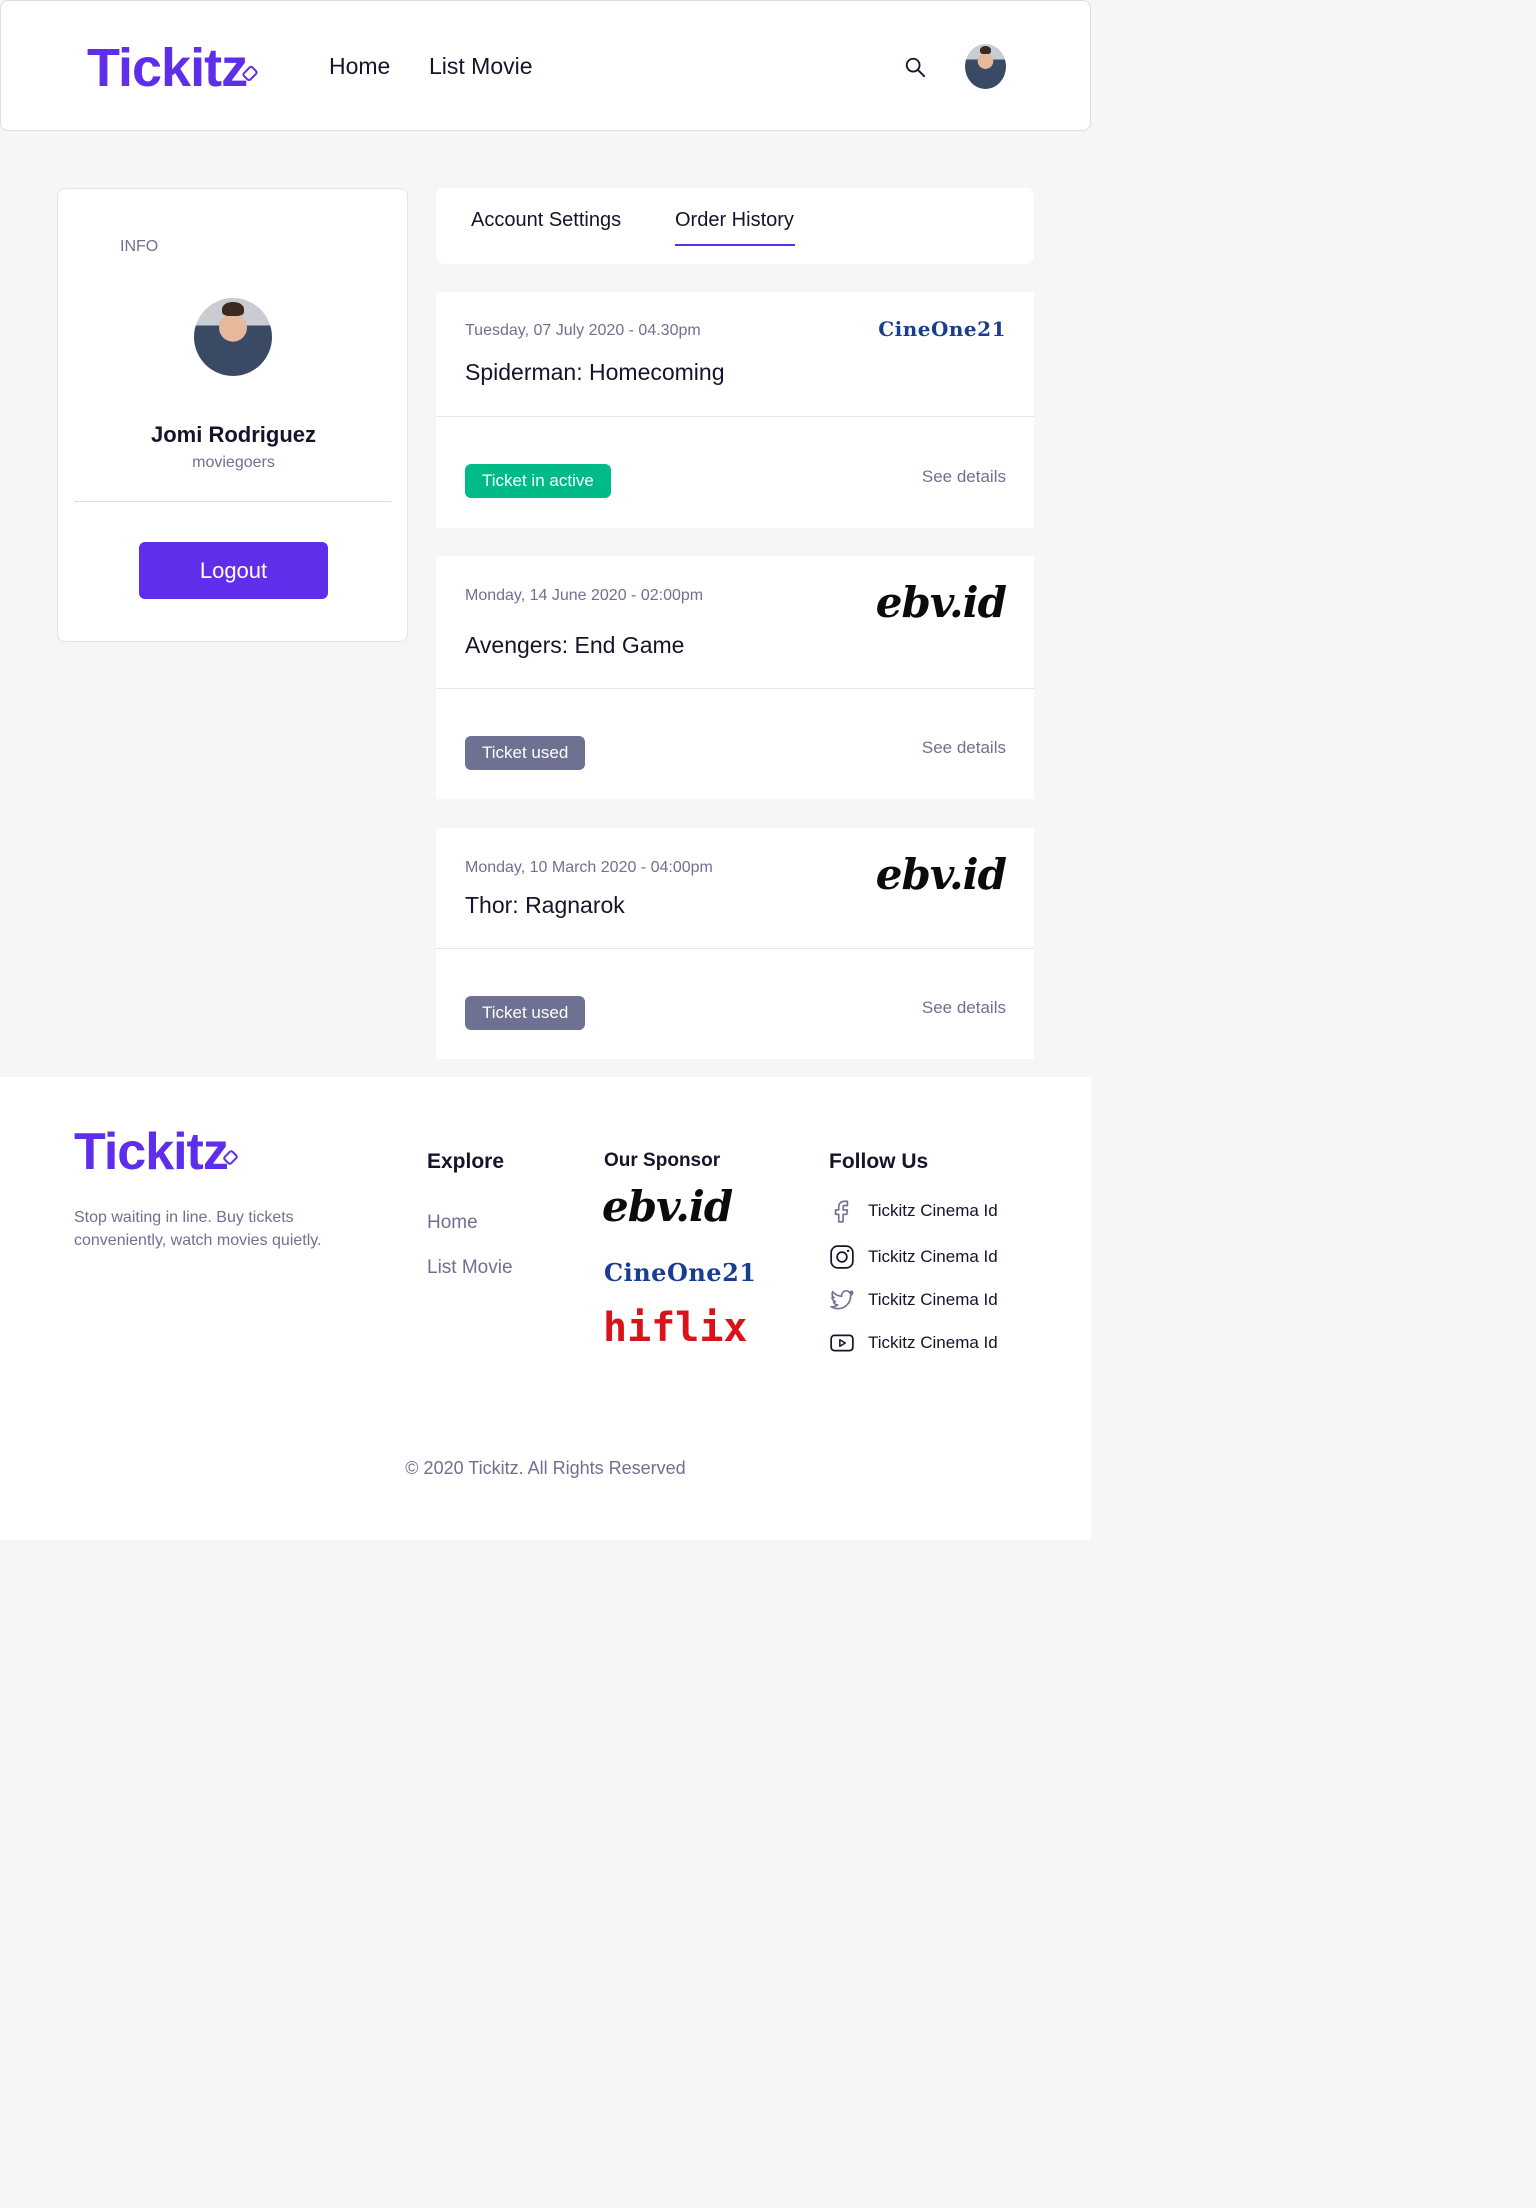  What do you see at coordinates (575, 645) in the screenshot?
I see `movie-title: Avengers: End Game` at bounding box center [575, 645].